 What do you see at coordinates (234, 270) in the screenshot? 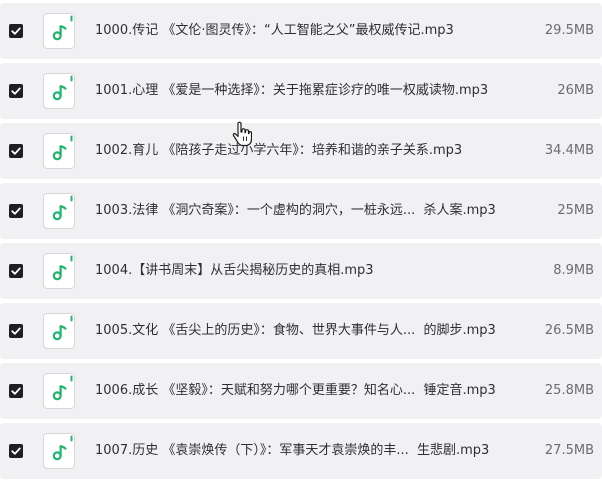
I see `file-name: 1004.【讲书周末】从舌尖揭秘历史的真相.mp3` at bounding box center [234, 270].